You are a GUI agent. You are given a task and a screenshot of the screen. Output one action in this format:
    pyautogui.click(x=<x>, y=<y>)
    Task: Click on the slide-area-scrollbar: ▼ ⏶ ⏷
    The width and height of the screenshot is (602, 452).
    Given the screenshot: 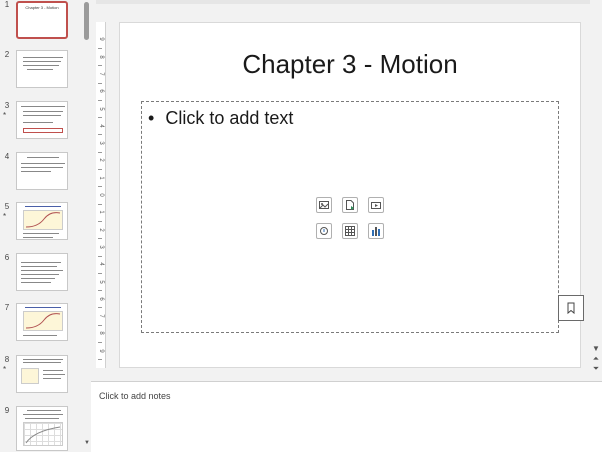 What is the action you would take?
    pyautogui.click(x=596, y=190)
    